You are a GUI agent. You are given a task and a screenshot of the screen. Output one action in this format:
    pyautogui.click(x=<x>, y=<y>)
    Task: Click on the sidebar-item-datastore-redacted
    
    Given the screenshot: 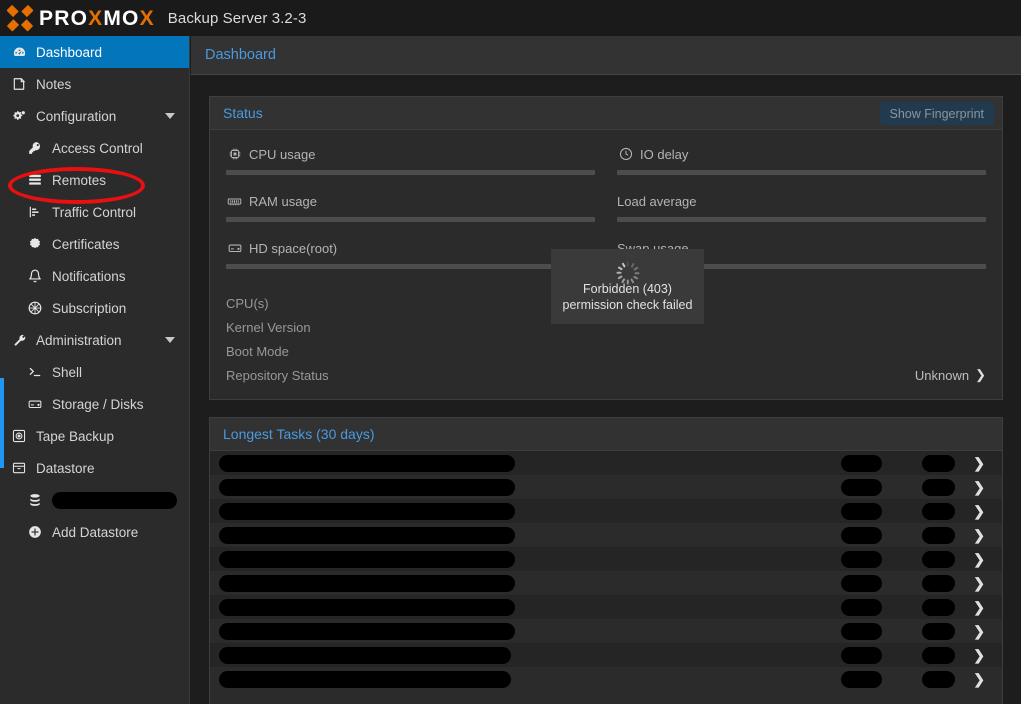 What is the action you would take?
    pyautogui.click(x=94, y=500)
    